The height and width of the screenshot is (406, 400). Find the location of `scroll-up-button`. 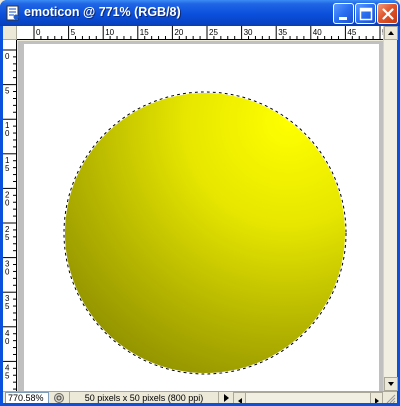

scroll-up-button is located at coordinates (391, 33).